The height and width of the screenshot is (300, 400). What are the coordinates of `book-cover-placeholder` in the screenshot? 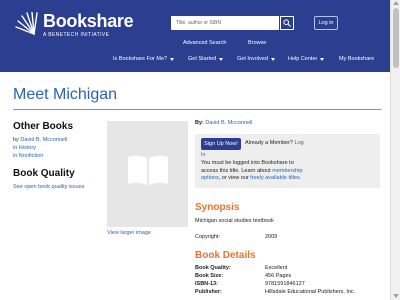 It's located at (147, 174).